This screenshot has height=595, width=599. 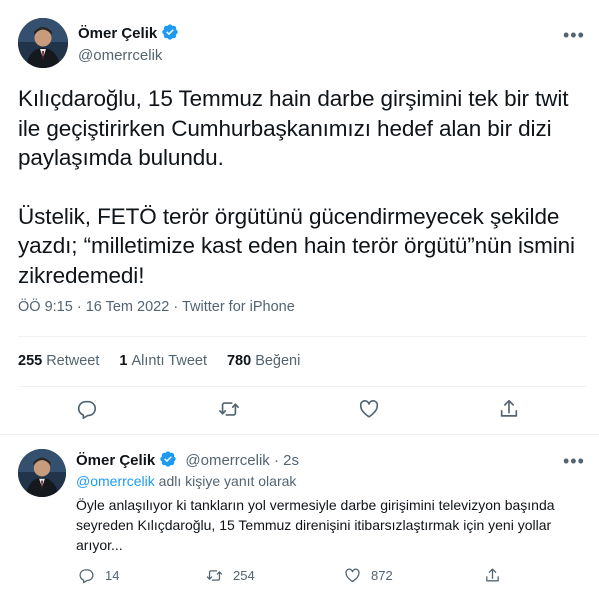 I want to click on reply-retweets-count: 254, so click(x=244, y=575).